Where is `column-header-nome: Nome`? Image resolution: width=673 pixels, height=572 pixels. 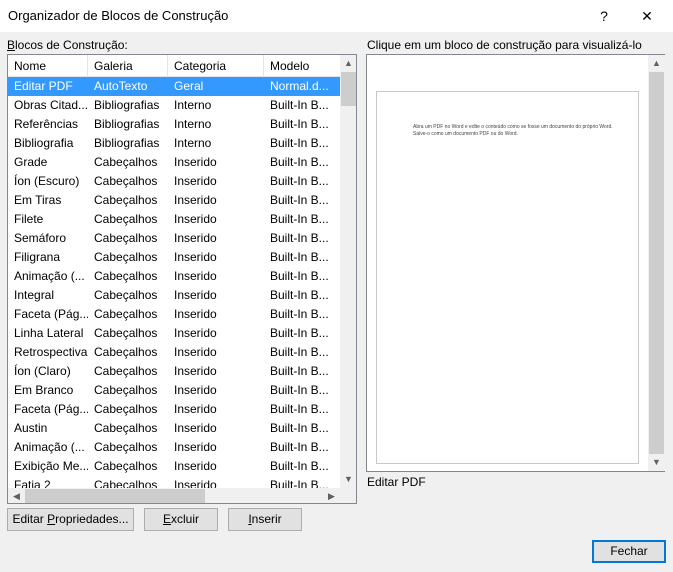
column-header-nome: Nome is located at coordinates (48, 66).